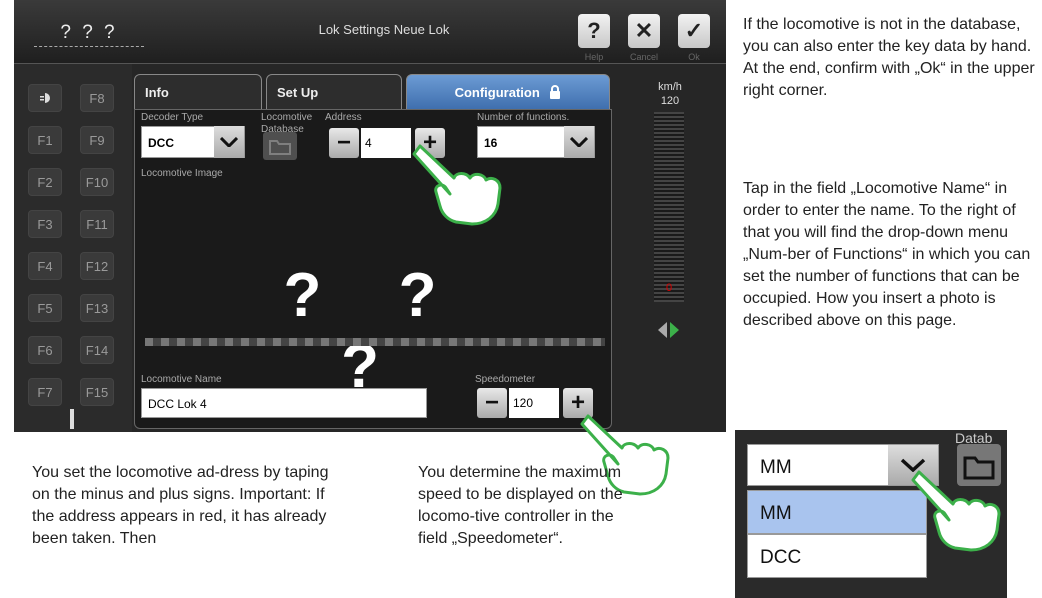 This screenshot has height=598, width=1042. Describe the element at coordinates (670, 87) in the screenshot. I see `speed-unit-label: km/h` at that location.